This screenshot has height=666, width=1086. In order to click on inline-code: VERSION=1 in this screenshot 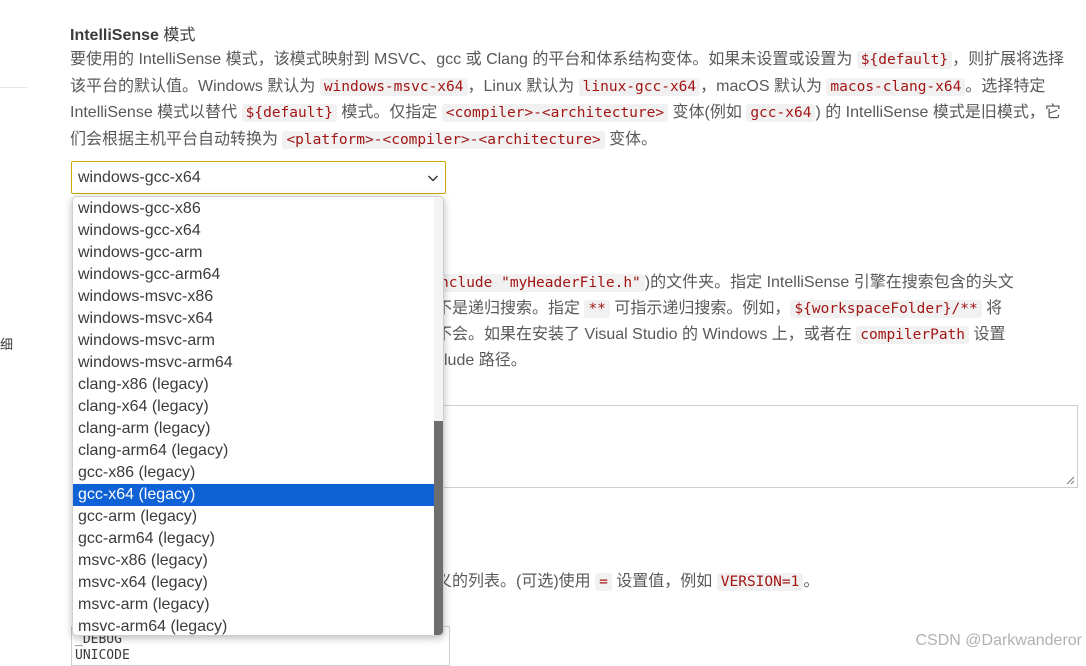, I will do `click(760, 582)`.